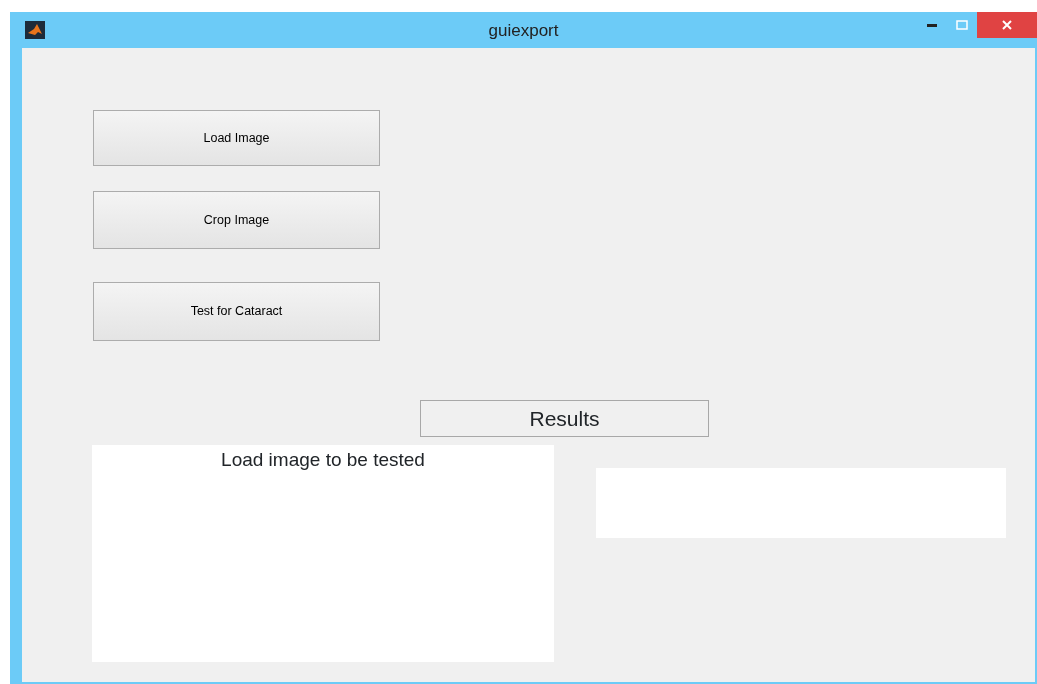 The image size is (1037, 684). What do you see at coordinates (564, 418) in the screenshot?
I see `results-label: Results` at bounding box center [564, 418].